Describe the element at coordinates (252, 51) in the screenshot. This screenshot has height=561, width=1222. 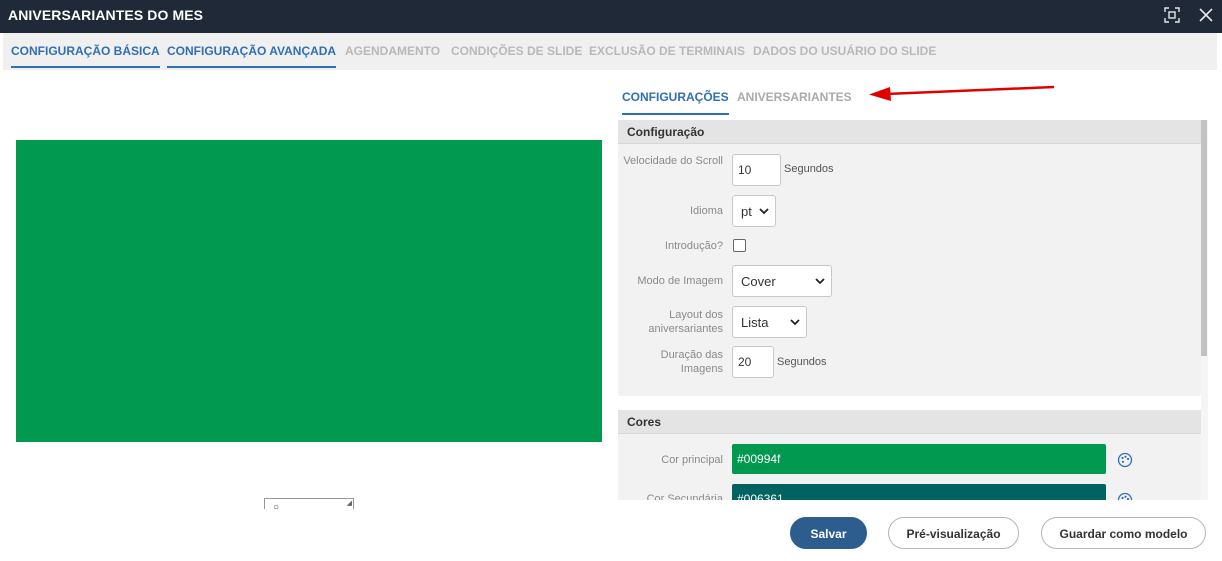
I see `tab-label: CONFIGURAÇÃO AVANÇADA` at that location.